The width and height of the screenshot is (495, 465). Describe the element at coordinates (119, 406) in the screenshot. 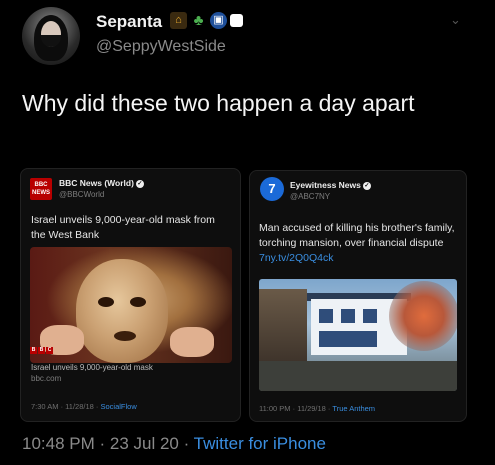

I see `embedded-source-app: SocialFlow` at that location.